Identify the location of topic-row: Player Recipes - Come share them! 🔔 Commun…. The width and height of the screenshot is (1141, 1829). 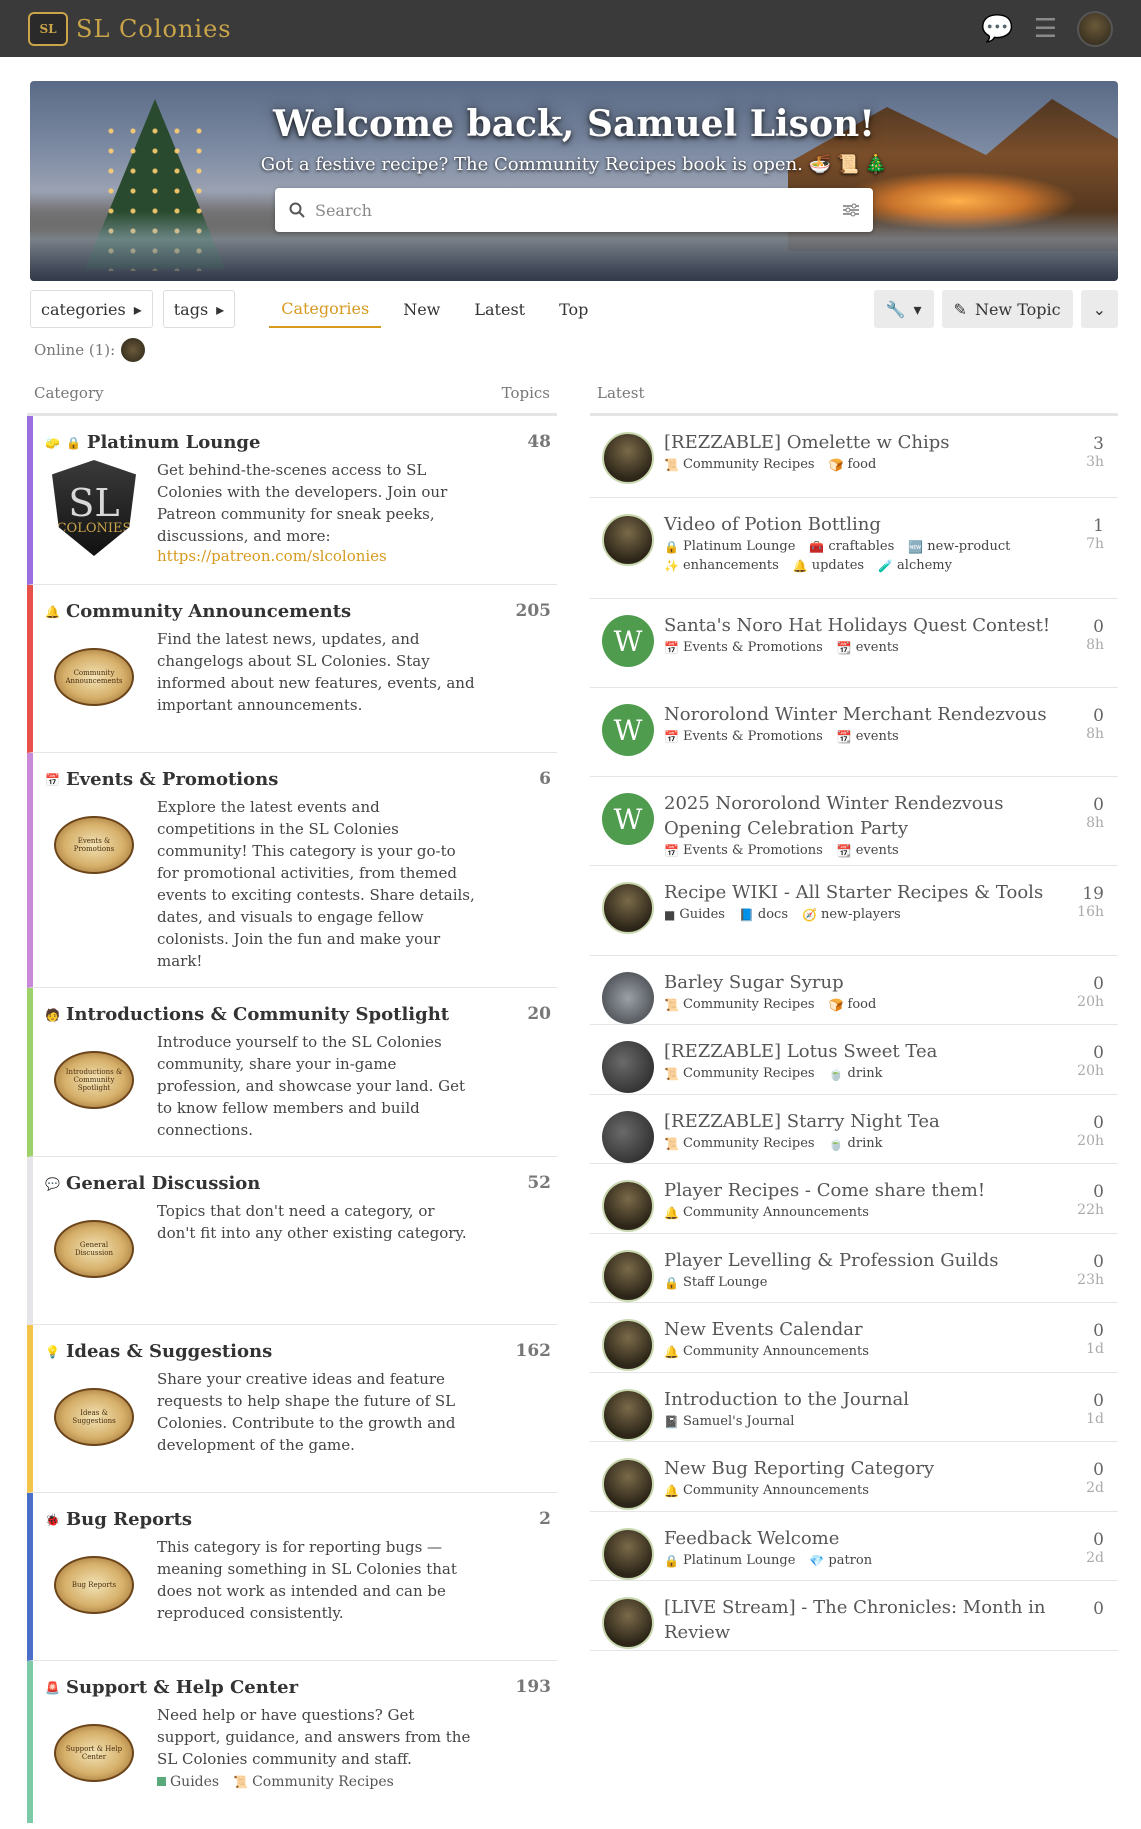
(854, 1199).